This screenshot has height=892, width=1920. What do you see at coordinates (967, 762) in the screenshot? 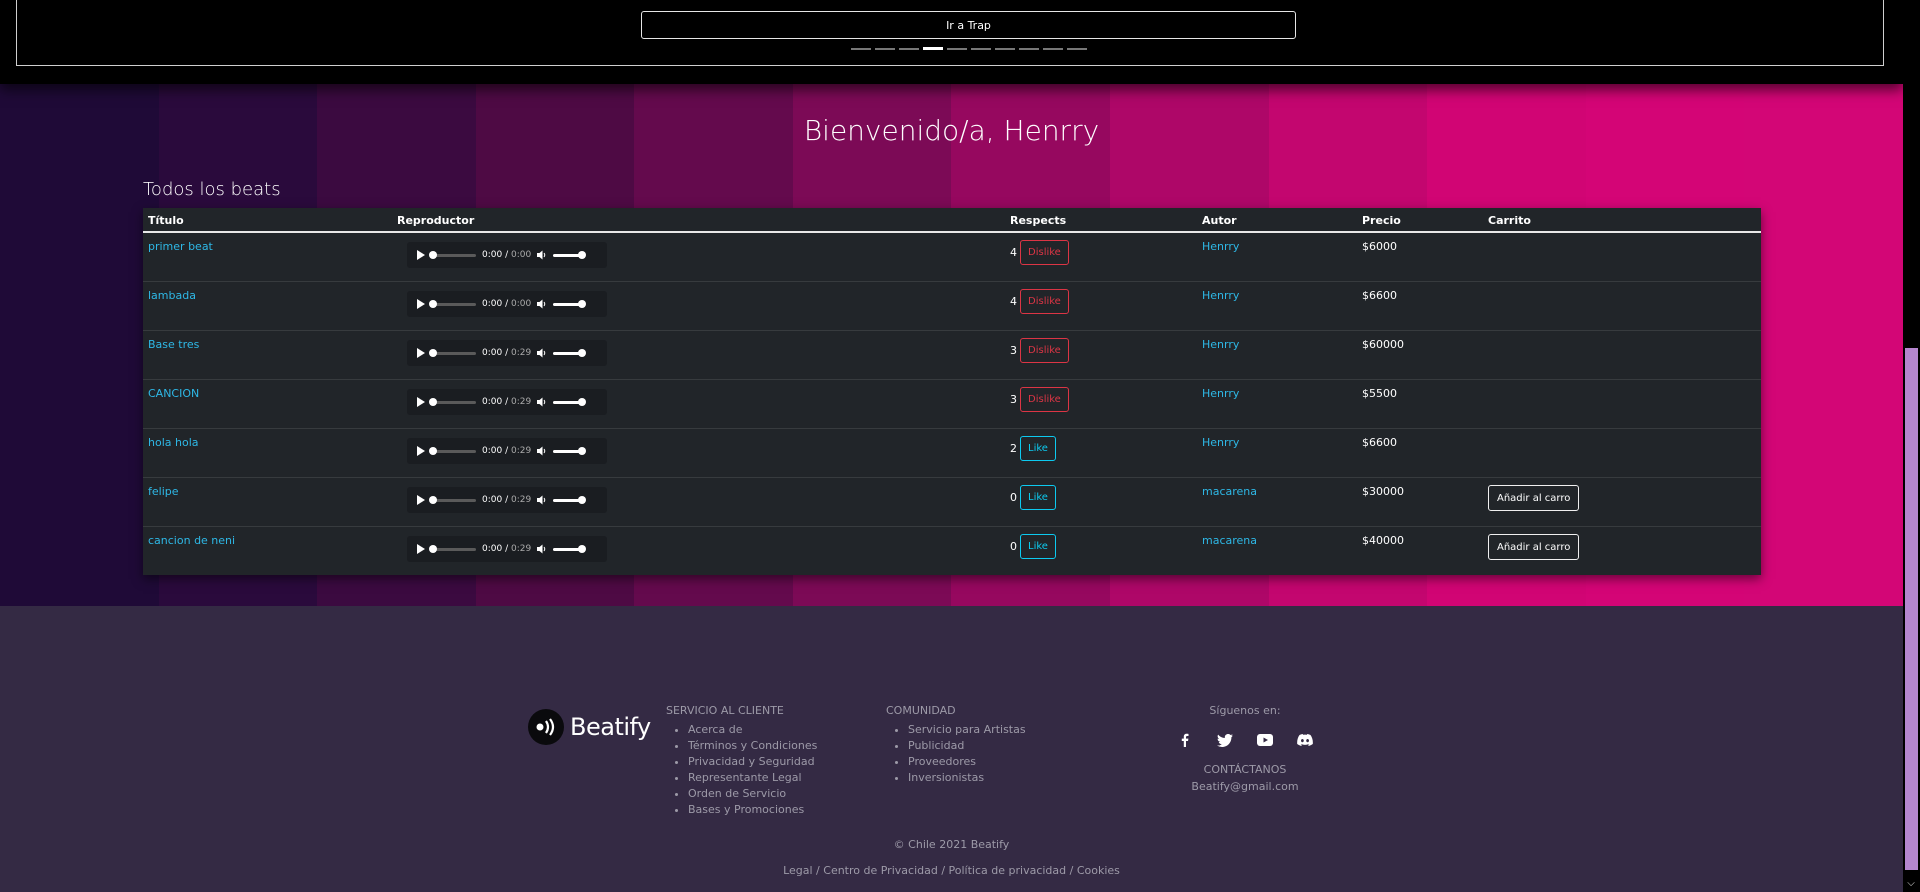
I see `footer-link: Proveedores` at bounding box center [967, 762].